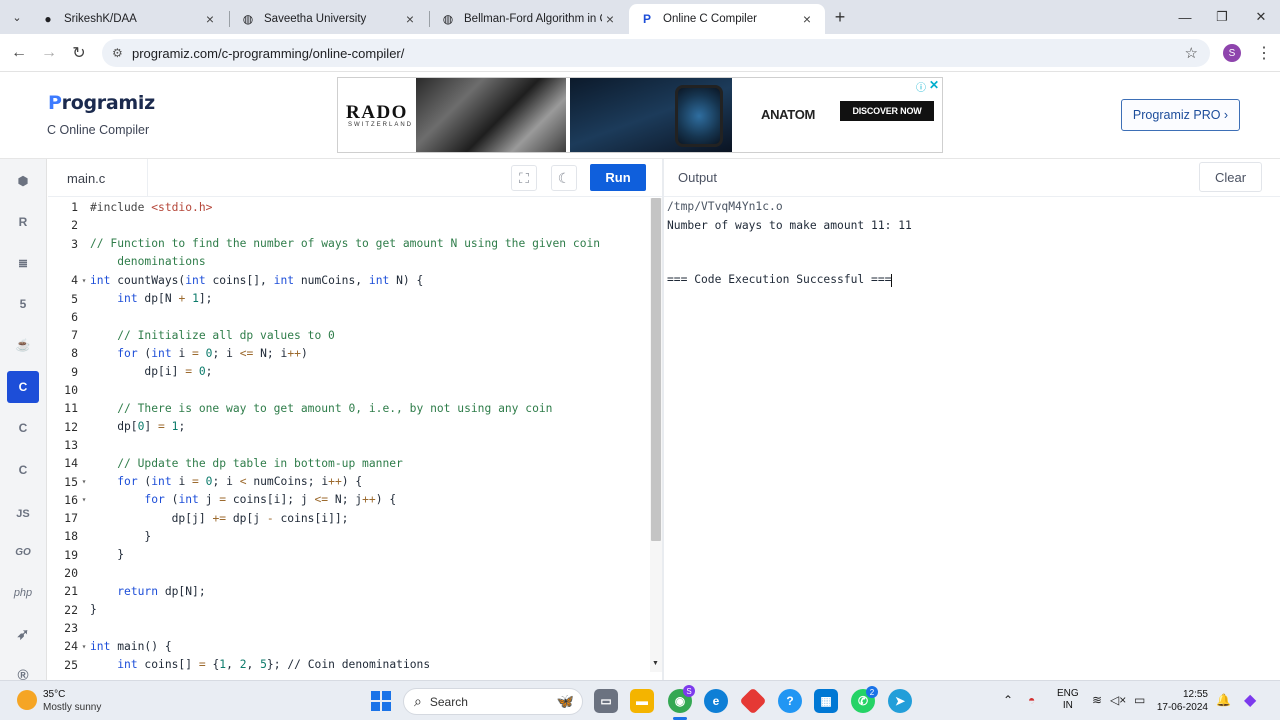 The width and height of the screenshot is (1280, 720). Describe the element at coordinates (381, 701) in the screenshot. I see `windows-start-icon` at that location.